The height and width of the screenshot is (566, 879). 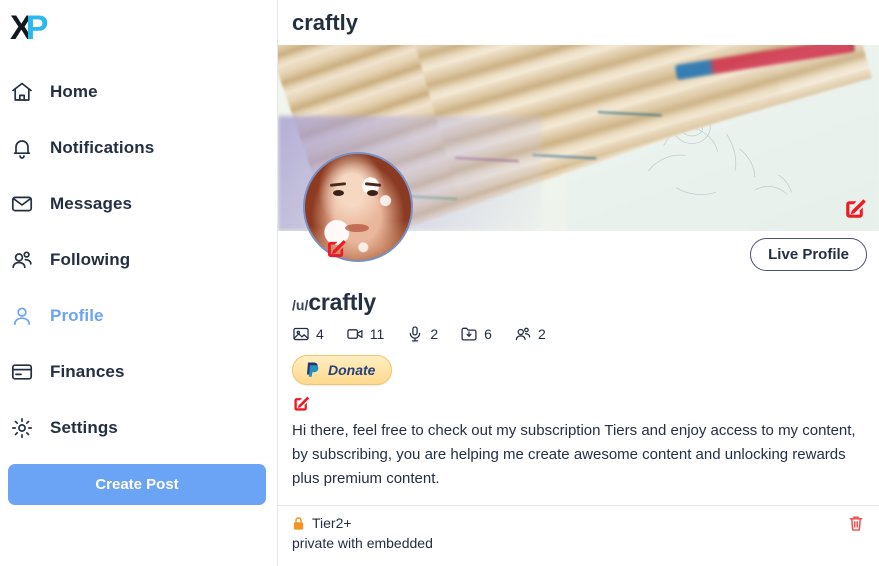 I want to click on stat-subscribers: 2, so click(x=530, y=334).